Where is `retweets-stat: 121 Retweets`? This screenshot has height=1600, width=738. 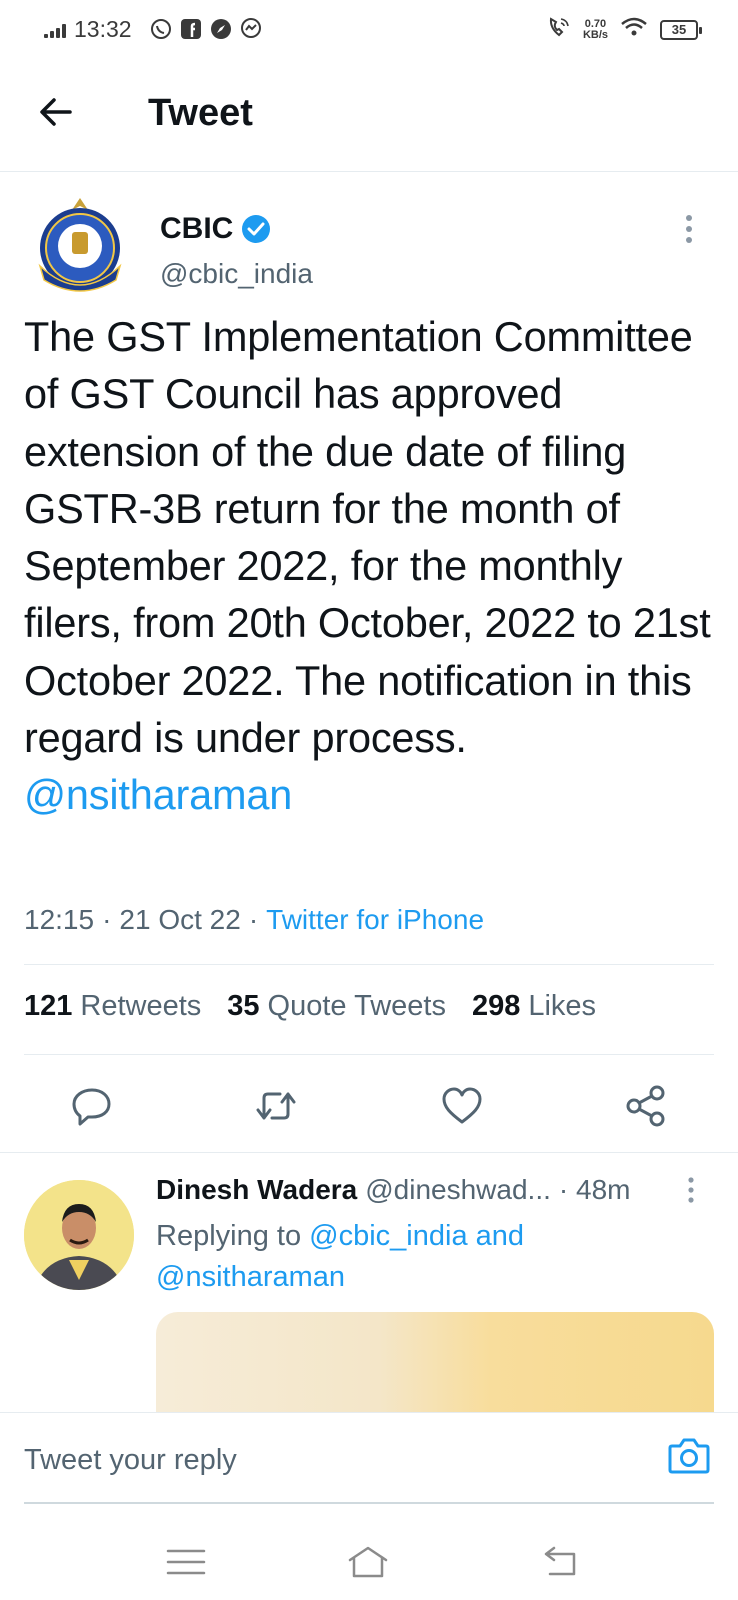 retweets-stat: 121 Retweets is located at coordinates (112, 1006).